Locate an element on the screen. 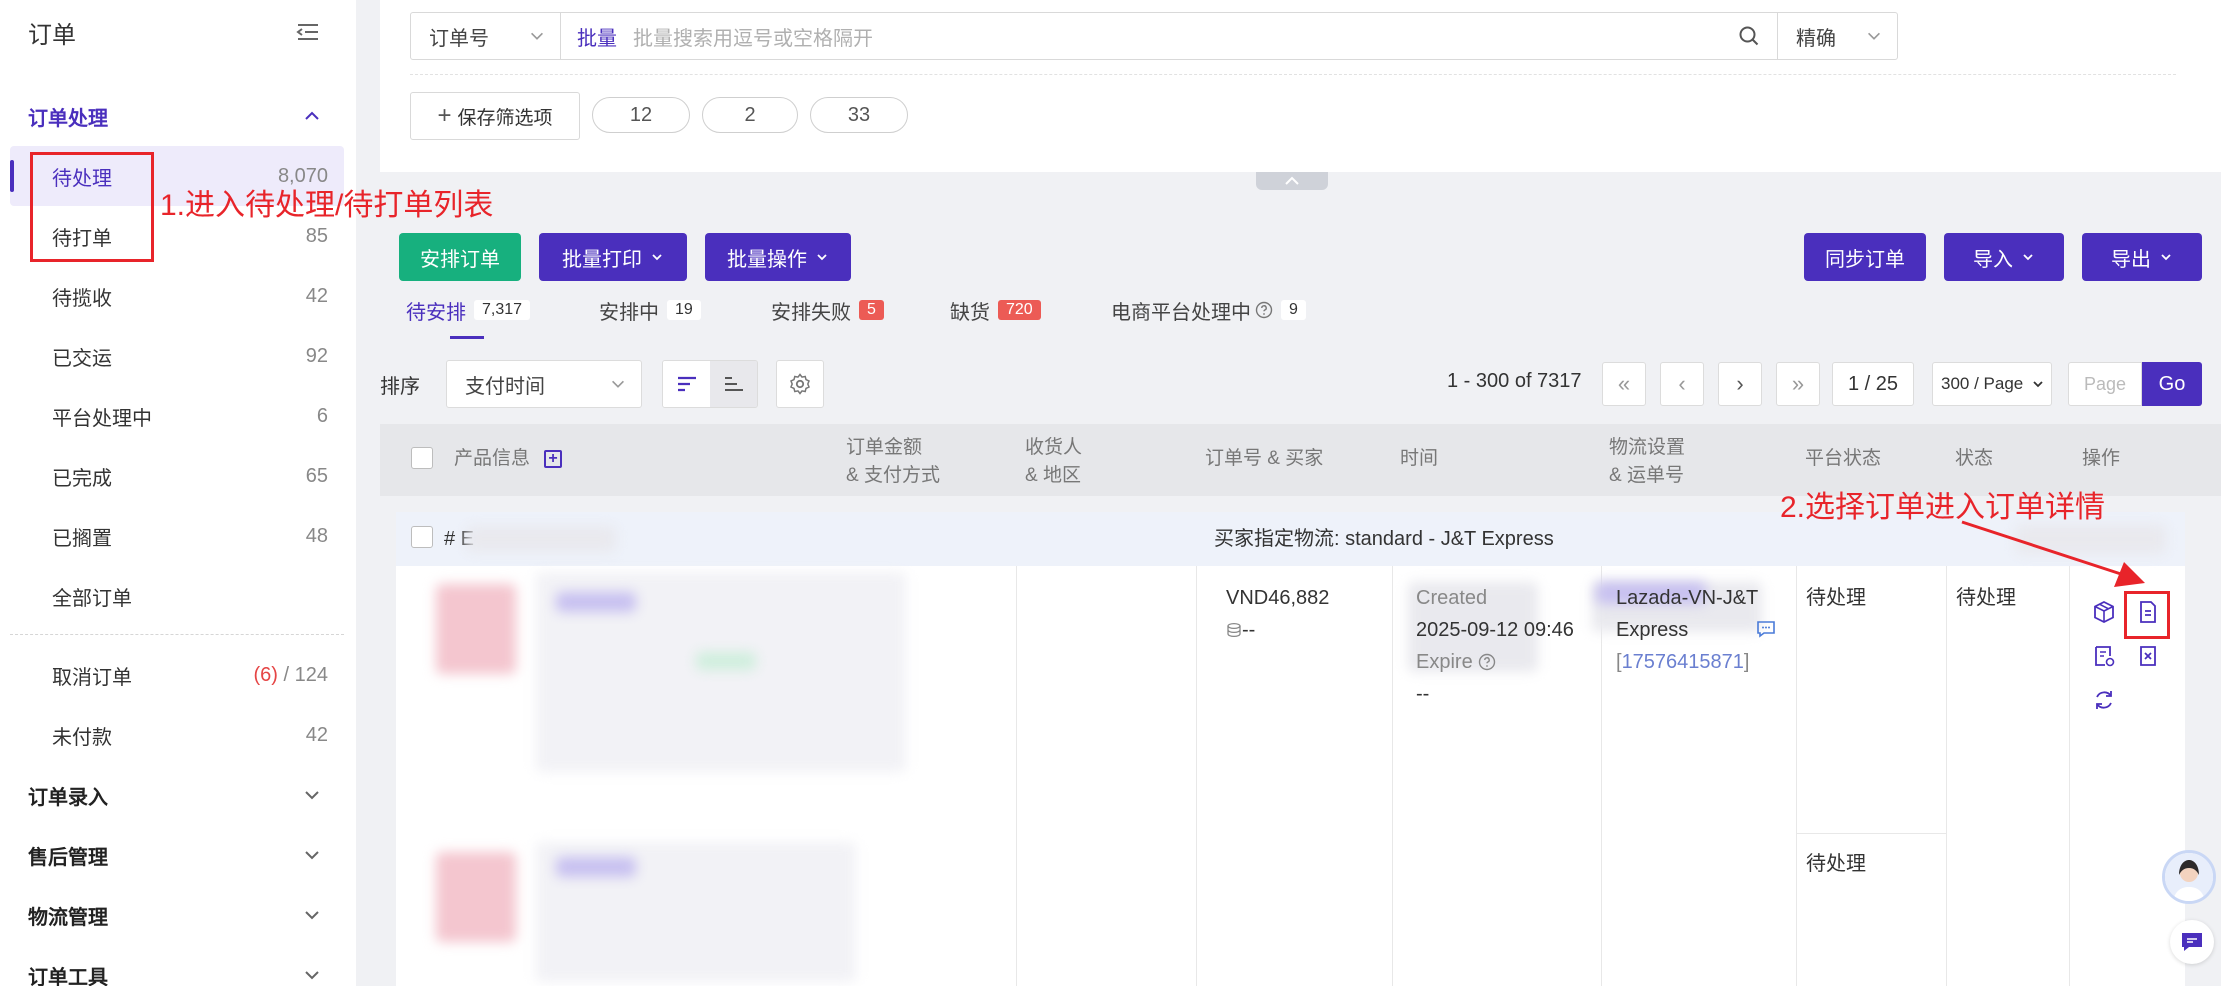 The height and width of the screenshot is (986, 2221). search-input: 批量 批量搜索用逗号或空格隔开 is located at coordinates (1169, 36).